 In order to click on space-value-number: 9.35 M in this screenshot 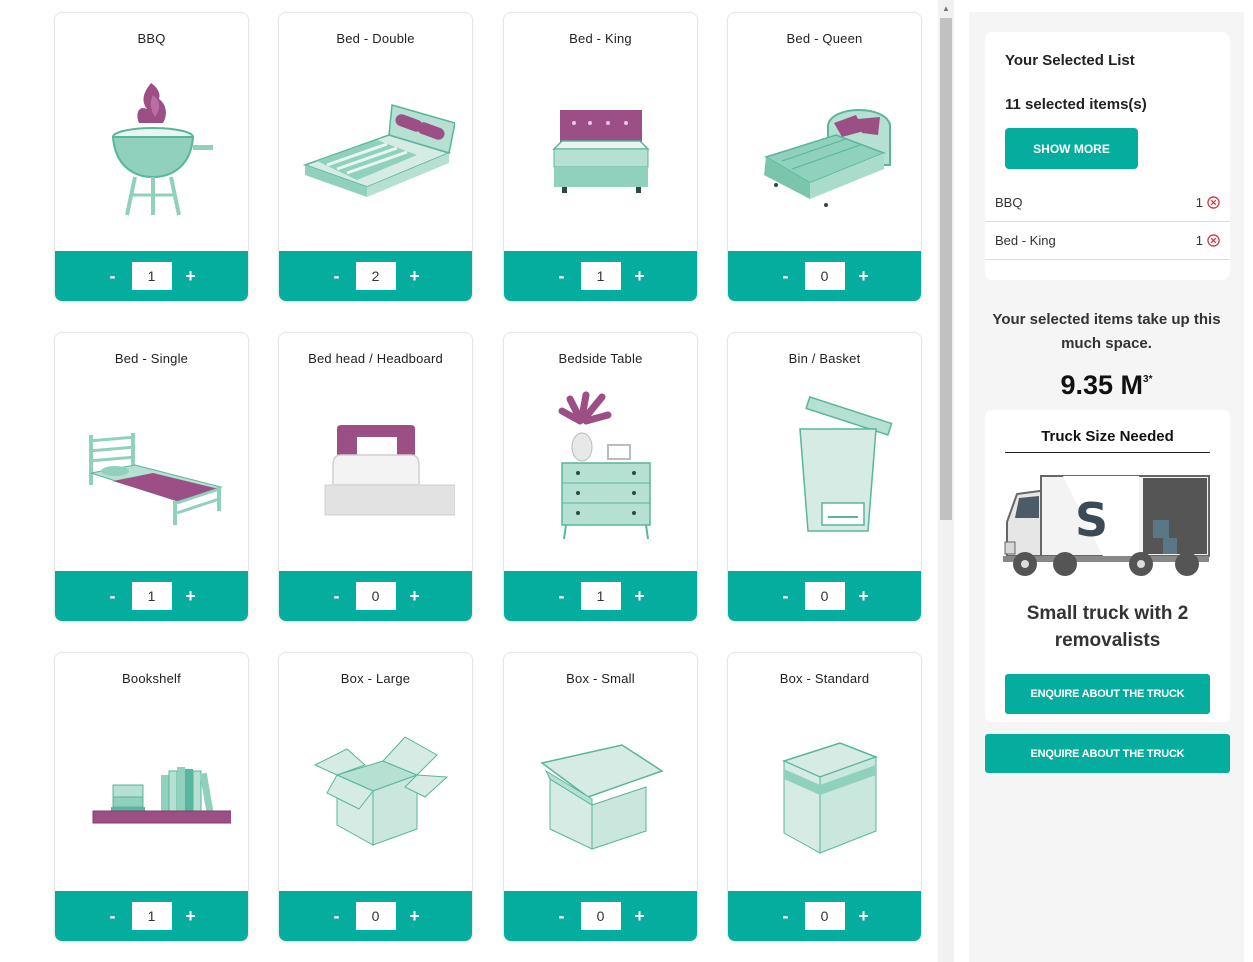, I will do `click(1102, 385)`.